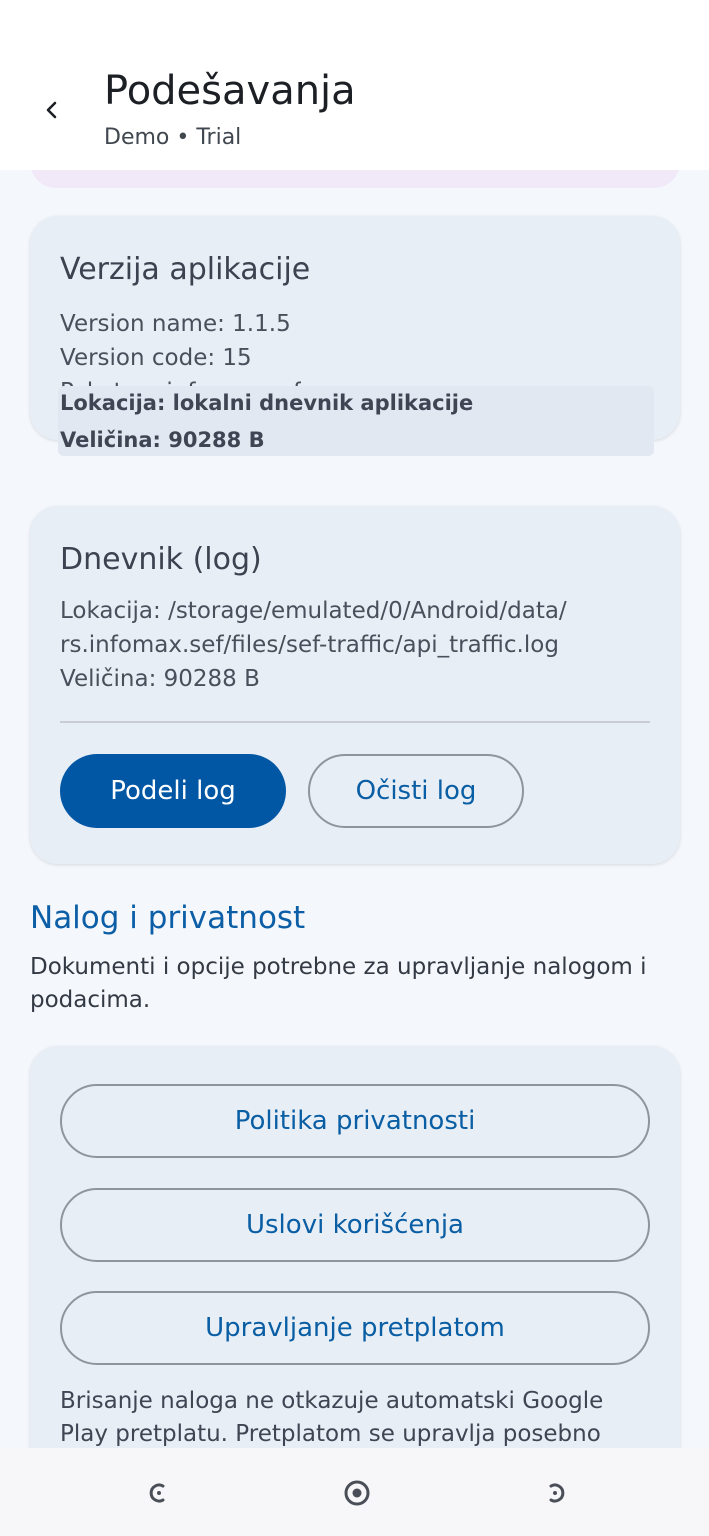  Describe the element at coordinates (267, 403) in the screenshot. I see `overlay-location: Lokacija: lokalni dnevnik aplikacije` at that location.